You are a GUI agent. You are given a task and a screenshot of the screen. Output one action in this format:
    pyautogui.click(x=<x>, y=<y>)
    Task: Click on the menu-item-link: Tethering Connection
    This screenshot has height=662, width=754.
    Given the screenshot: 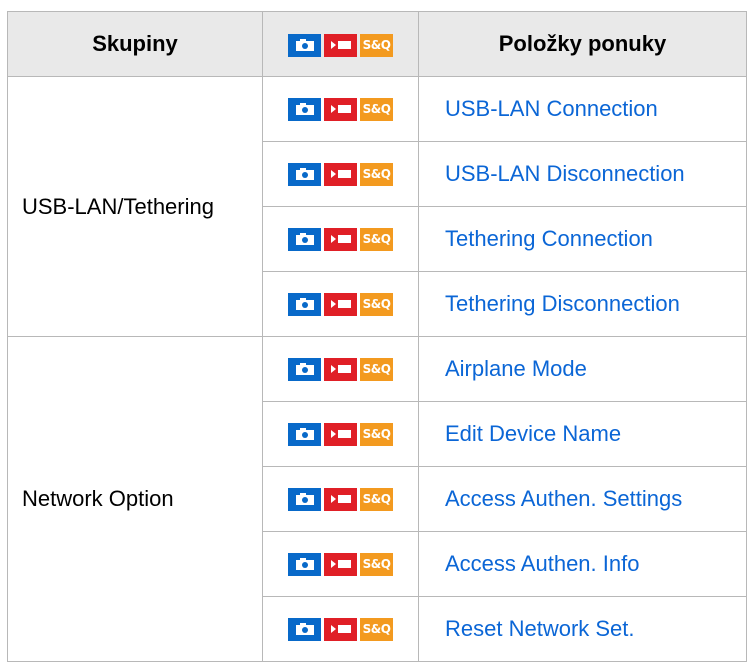 What is the action you would take?
    pyautogui.click(x=549, y=238)
    